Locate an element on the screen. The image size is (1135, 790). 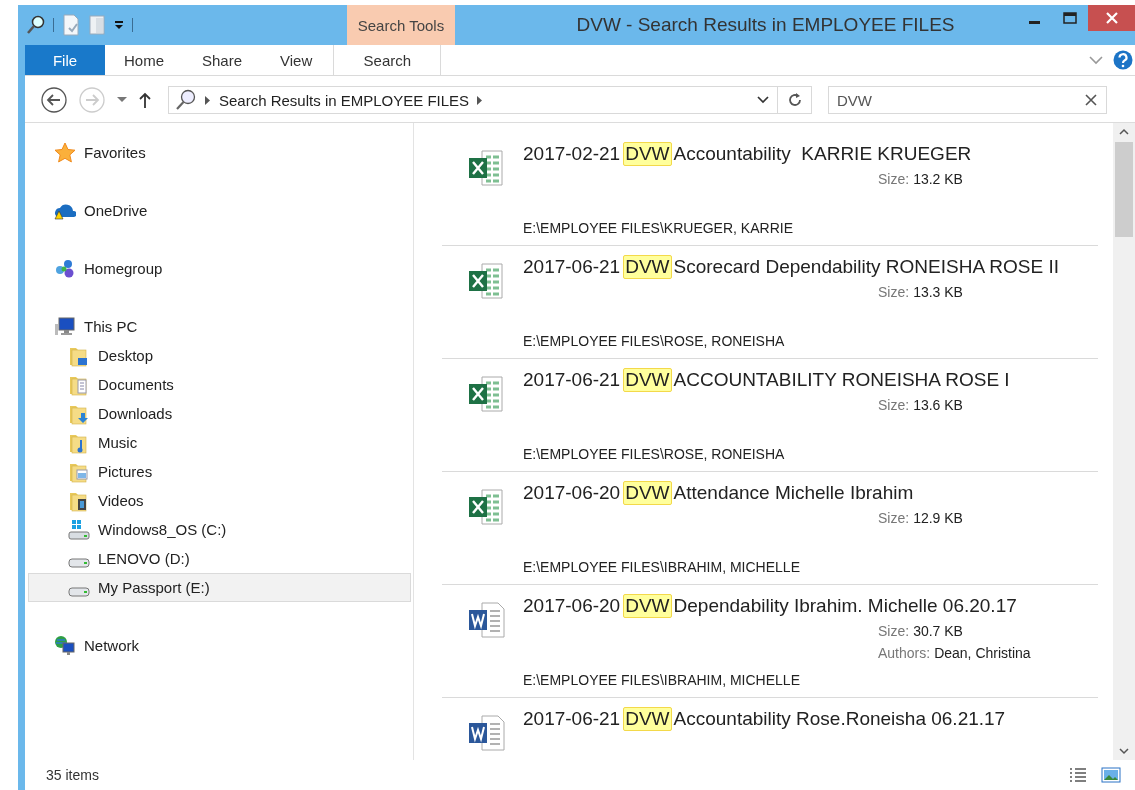
nav-item: Music is located at coordinates (219, 442).